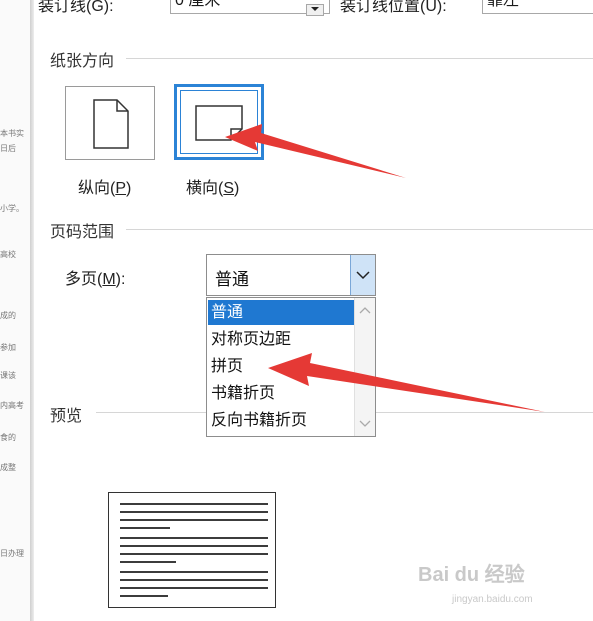  What do you see at coordinates (492, 599) in the screenshot?
I see `watermark-url: jingyan.baidu.com` at bounding box center [492, 599].